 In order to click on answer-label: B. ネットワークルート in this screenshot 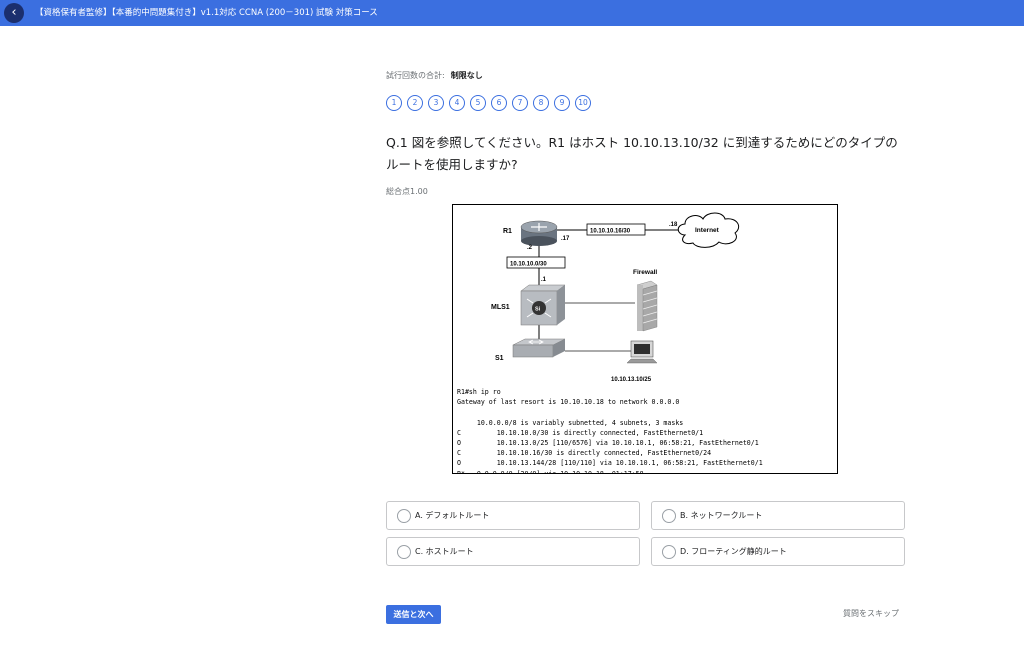, I will do `click(721, 515)`.